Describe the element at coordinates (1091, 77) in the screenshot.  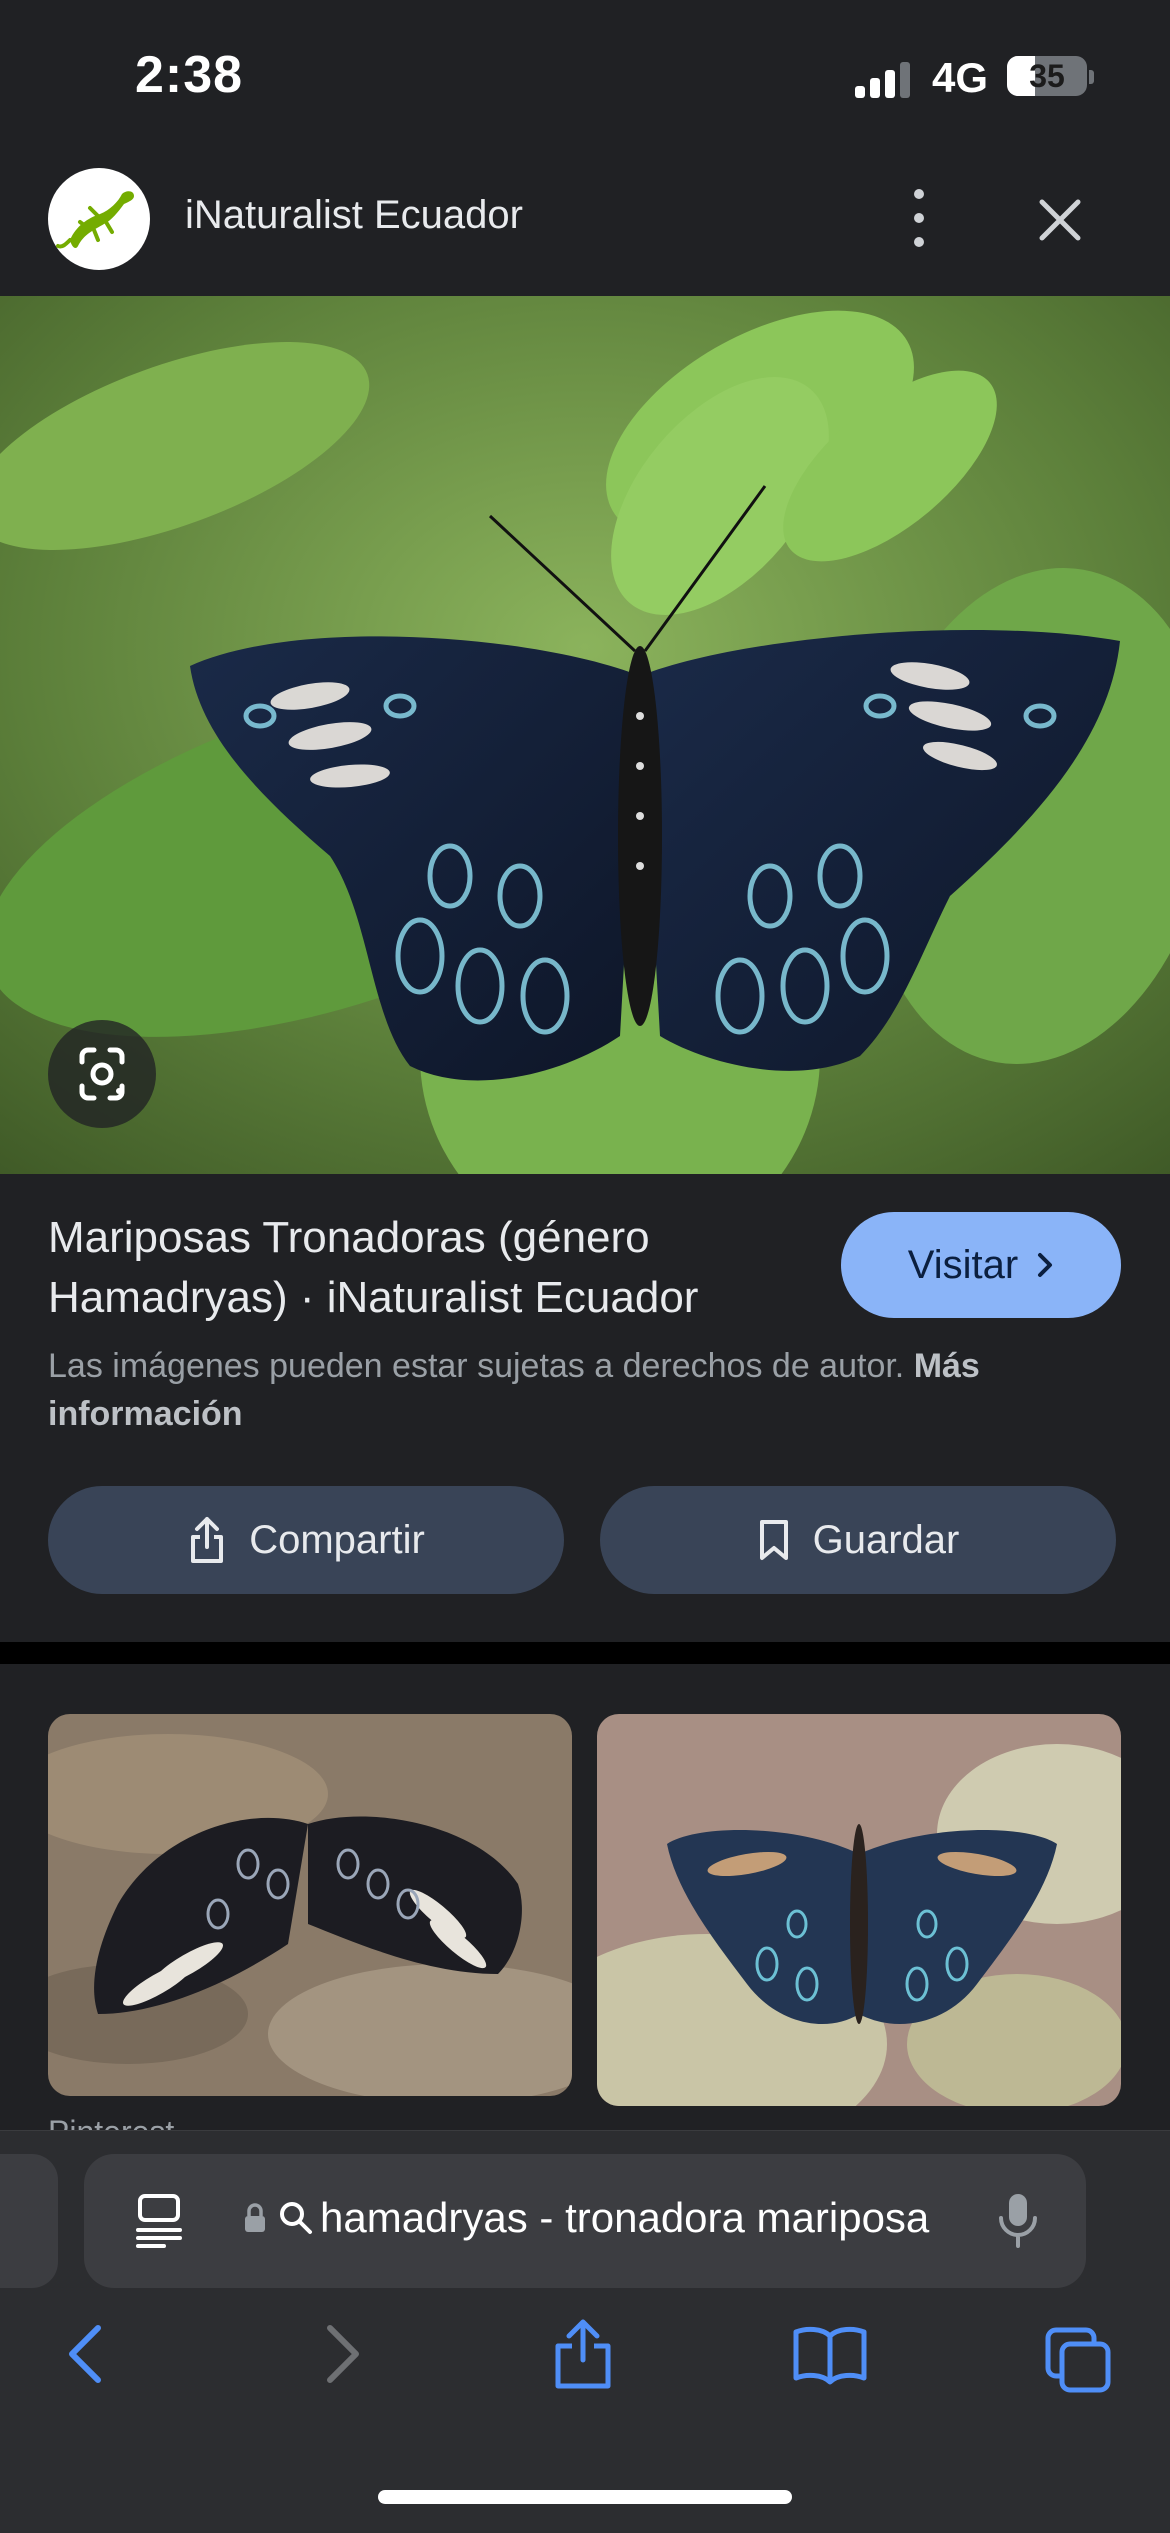
I see `battery-nub` at that location.